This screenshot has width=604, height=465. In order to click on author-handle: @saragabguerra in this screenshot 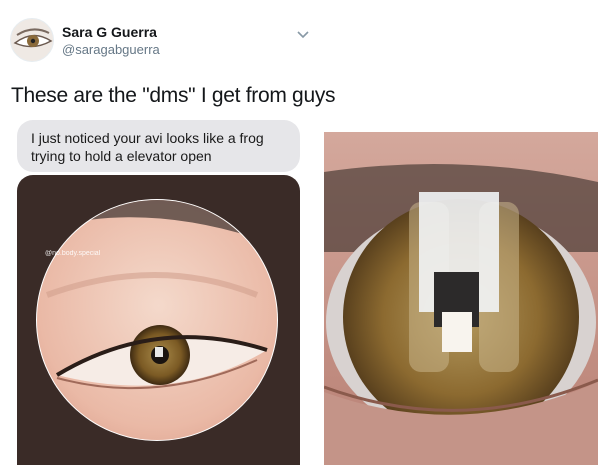, I will do `click(111, 49)`.